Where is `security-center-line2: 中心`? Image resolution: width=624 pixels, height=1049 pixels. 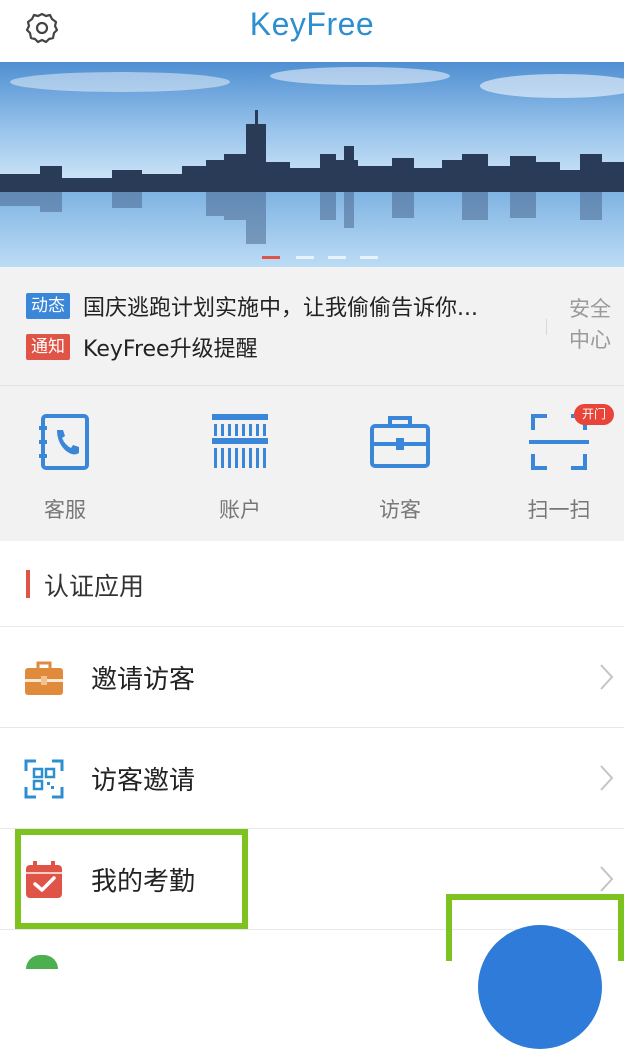 security-center-line2: 中心 is located at coordinates (590, 340).